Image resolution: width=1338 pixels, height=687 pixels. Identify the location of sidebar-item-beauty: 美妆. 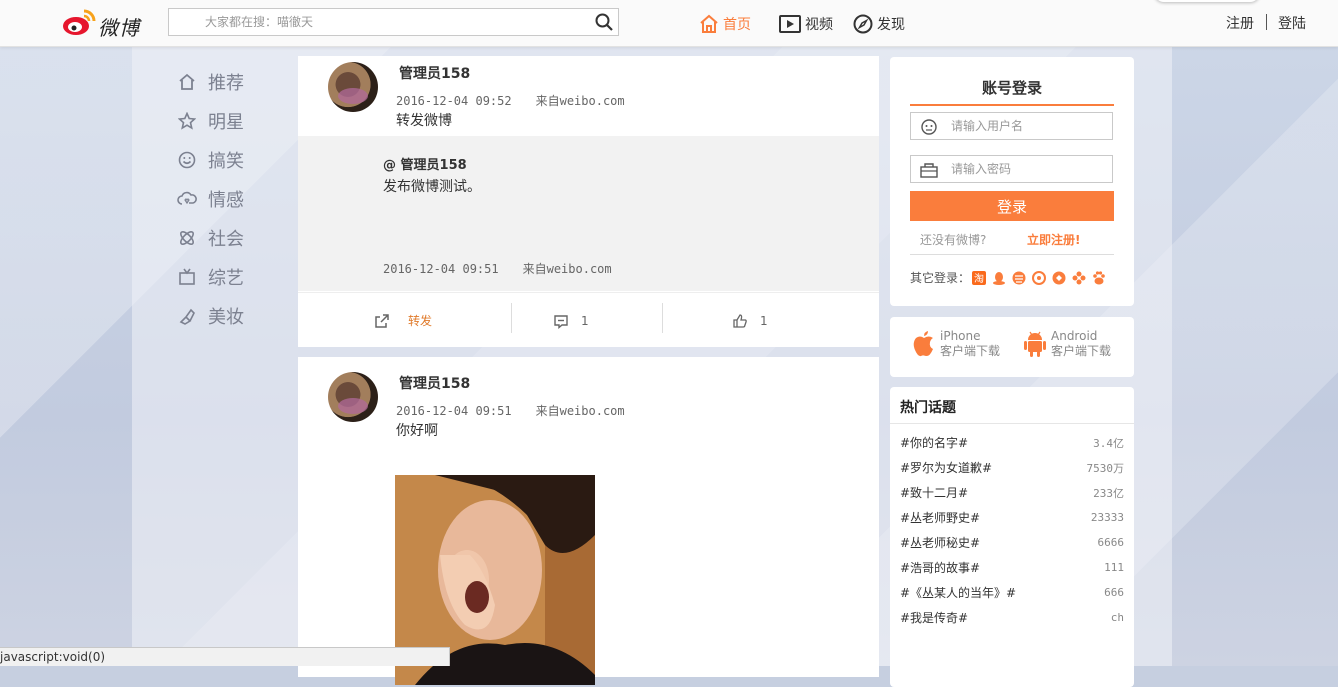
(210, 315).